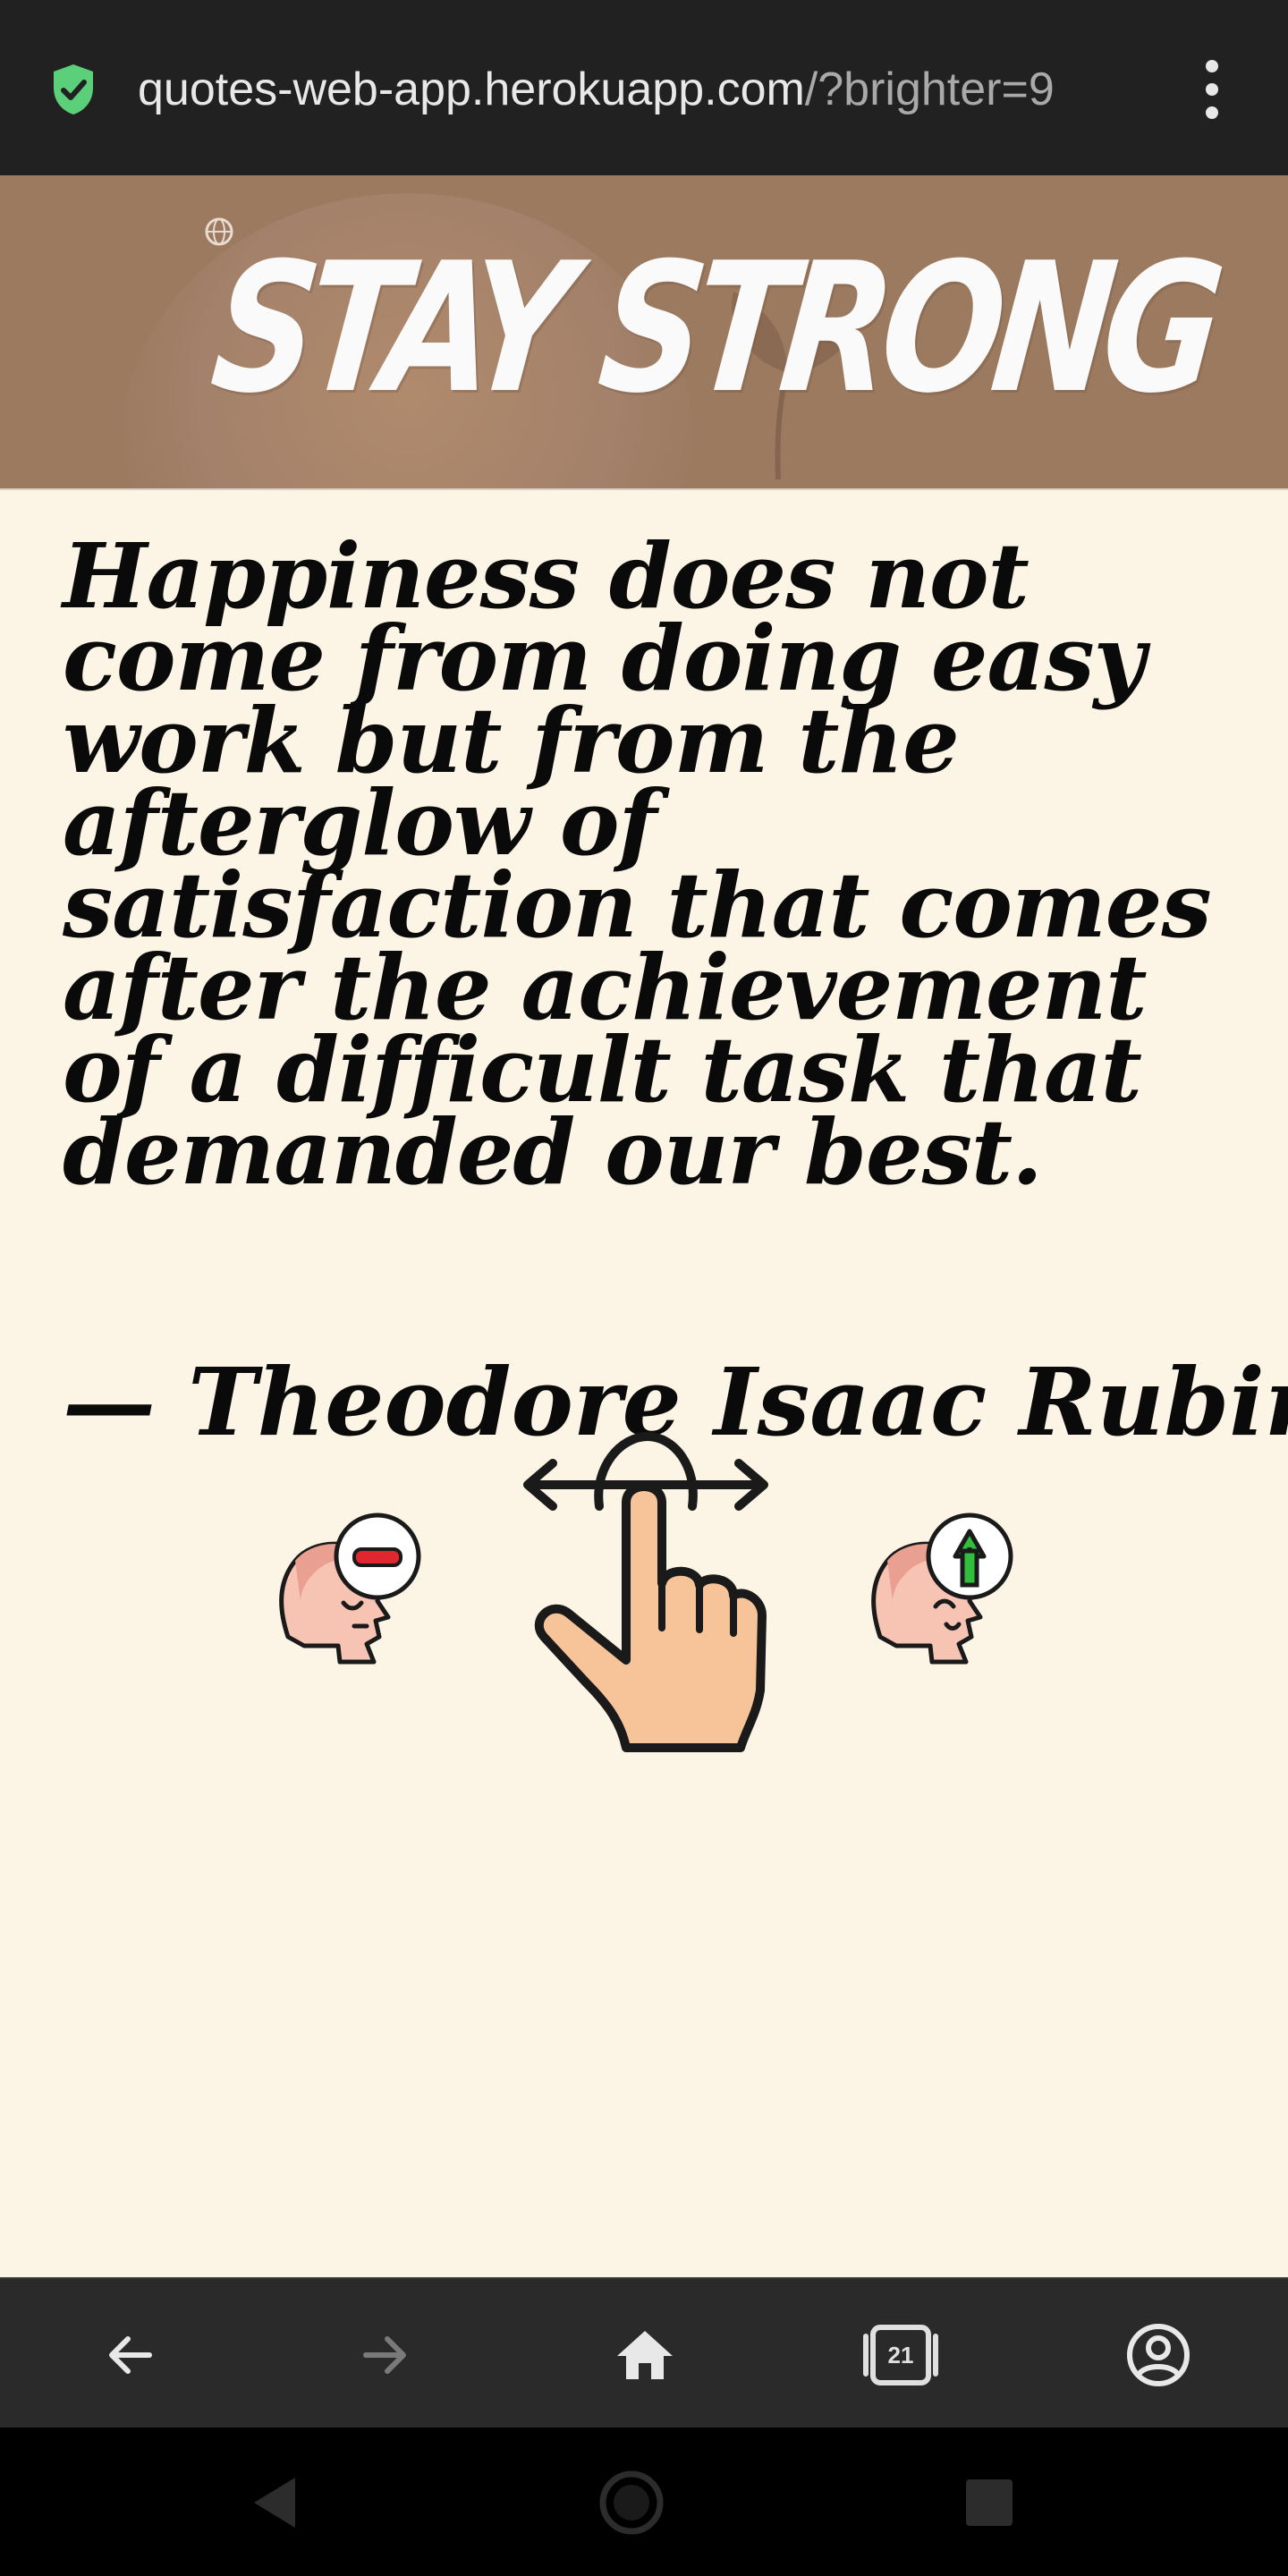 The image size is (1288, 2576). Describe the element at coordinates (73, 89) in the screenshot. I see `secure-shield-icon` at that location.